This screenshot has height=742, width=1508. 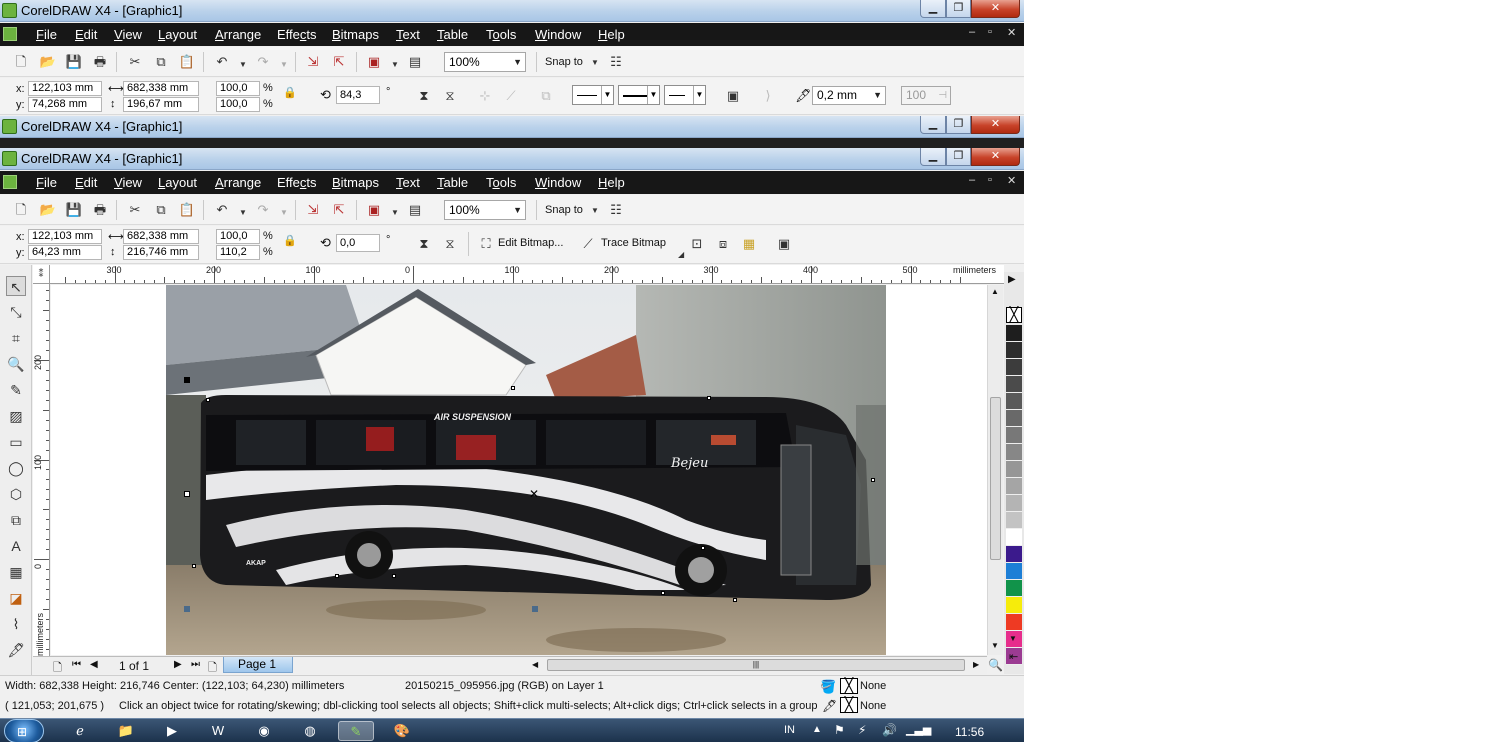 What do you see at coordinates (65, 104) in the screenshot?
I see `y-position-field: 74,268 mm` at bounding box center [65, 104].